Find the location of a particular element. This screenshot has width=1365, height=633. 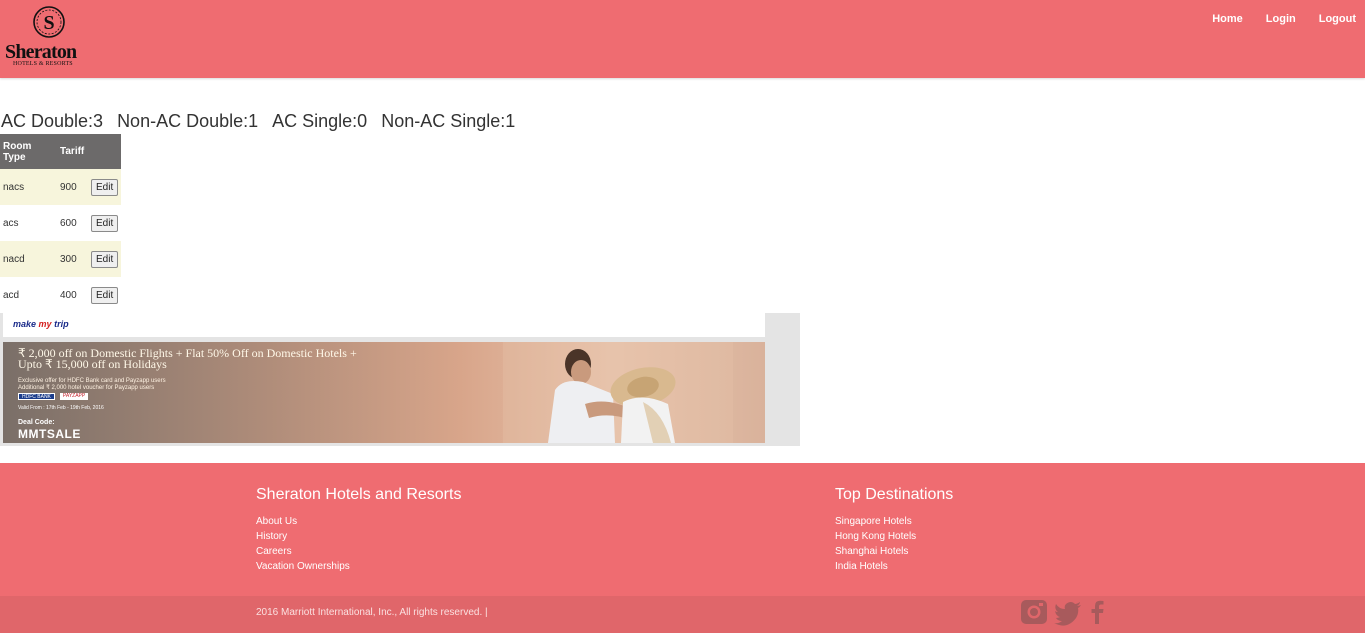

col-room-type: Room Type is located at coordinates (28, 151).